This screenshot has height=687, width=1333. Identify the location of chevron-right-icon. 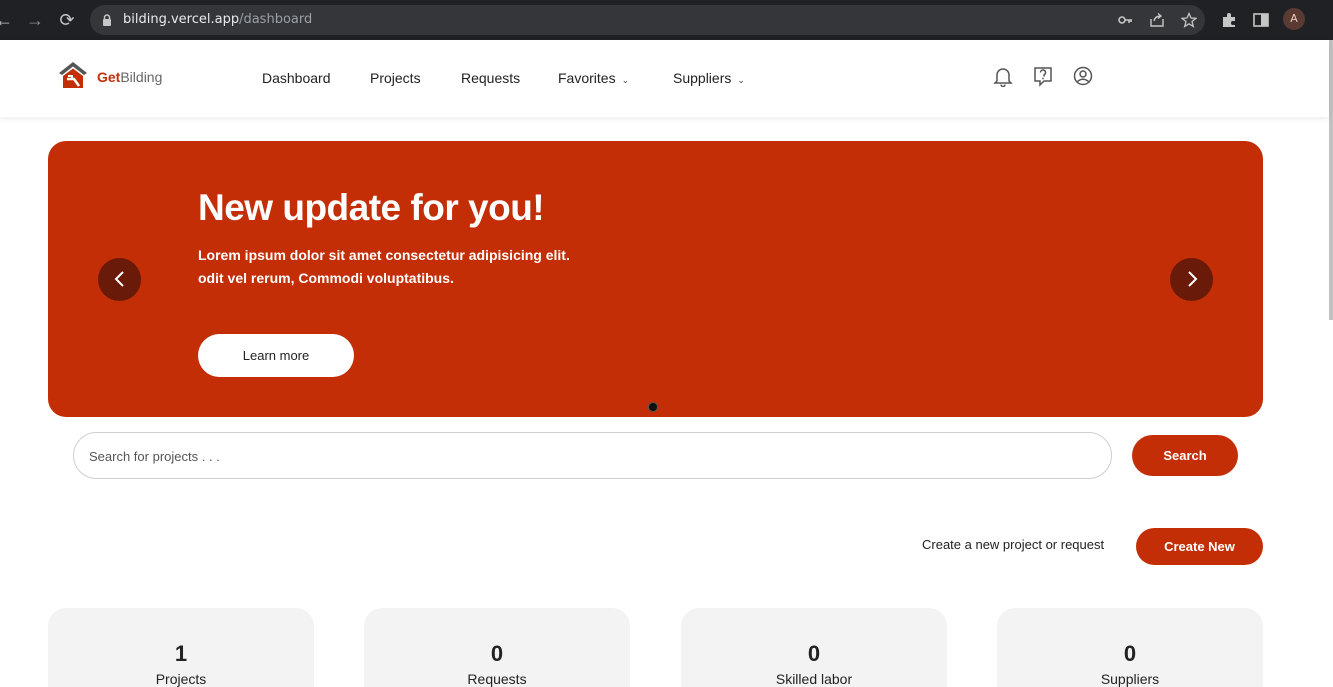
(1193, 279).